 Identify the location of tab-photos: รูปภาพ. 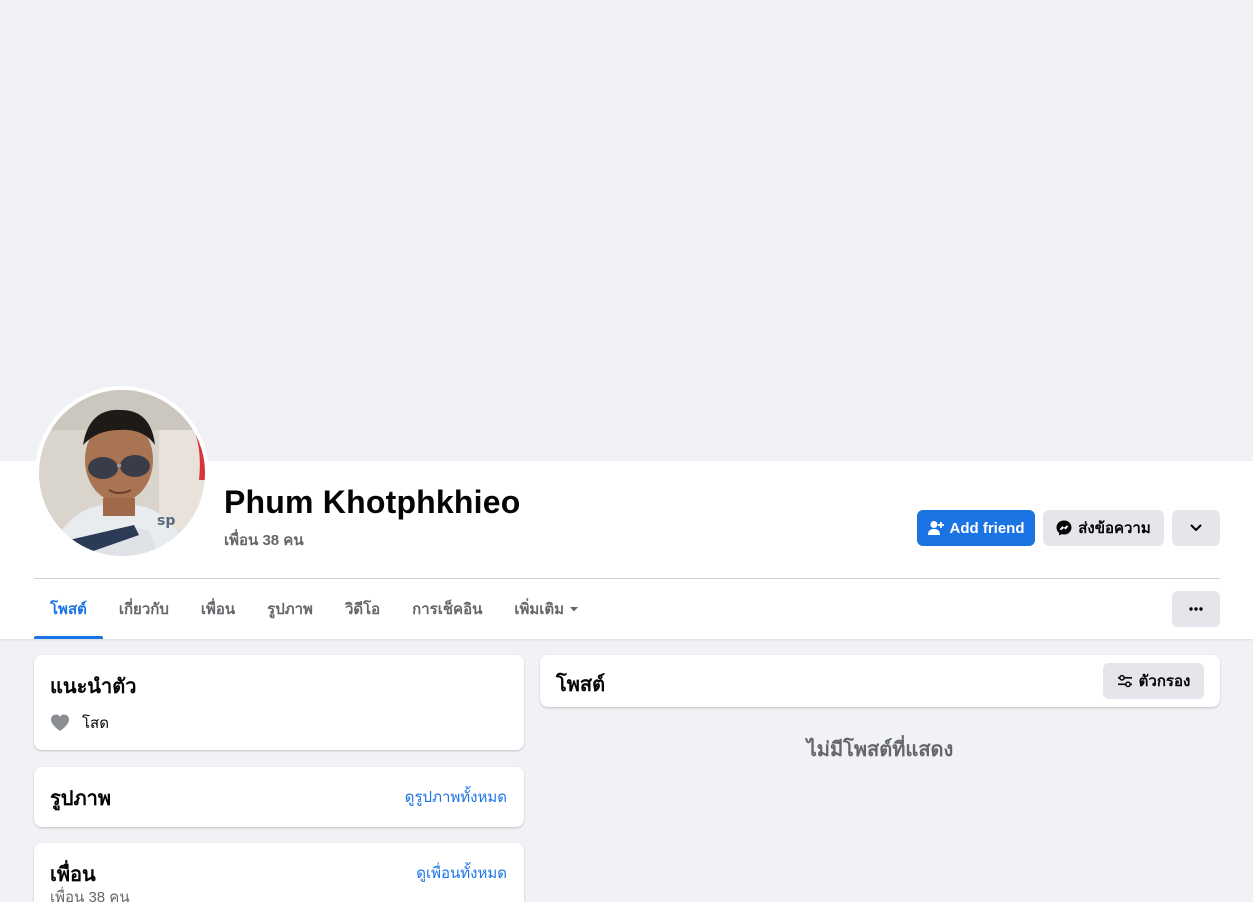
(290, 609).